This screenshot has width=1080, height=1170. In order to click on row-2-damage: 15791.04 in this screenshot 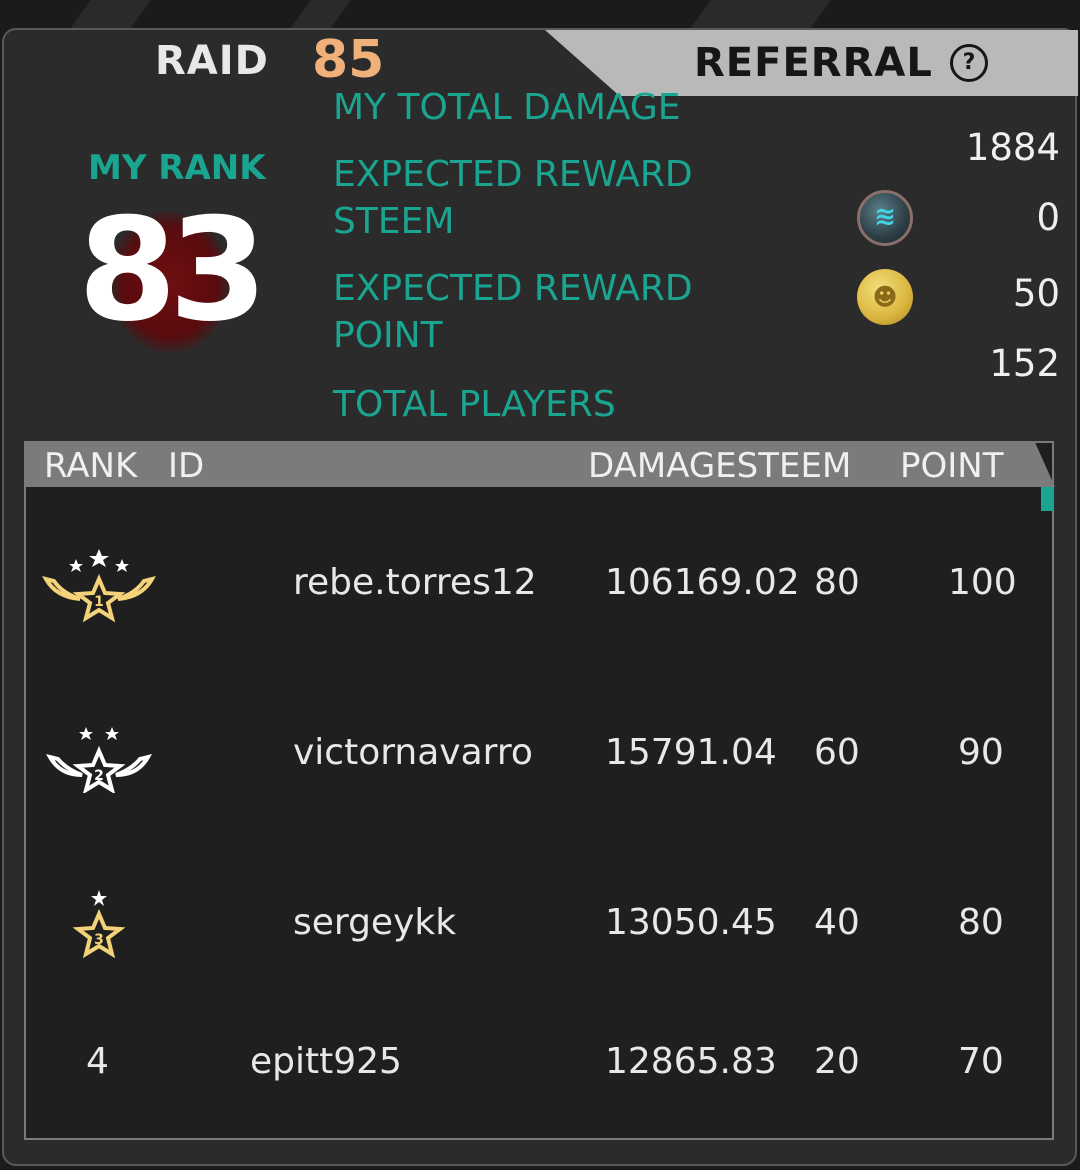, I will do `click(691, 752)`.